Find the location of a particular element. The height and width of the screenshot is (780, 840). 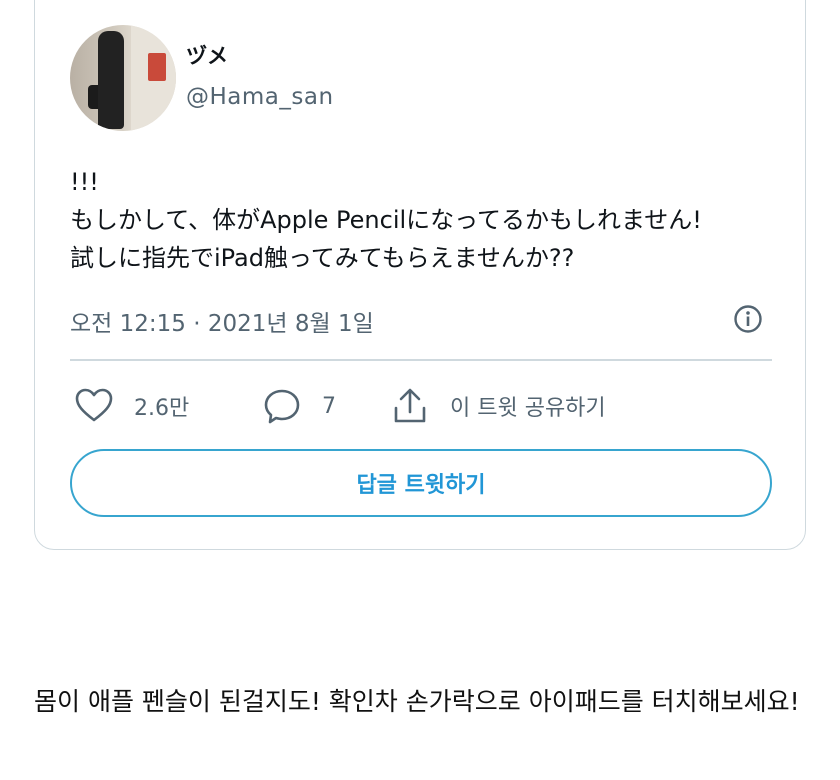

heart-icon is located at coordinates (94, 405).